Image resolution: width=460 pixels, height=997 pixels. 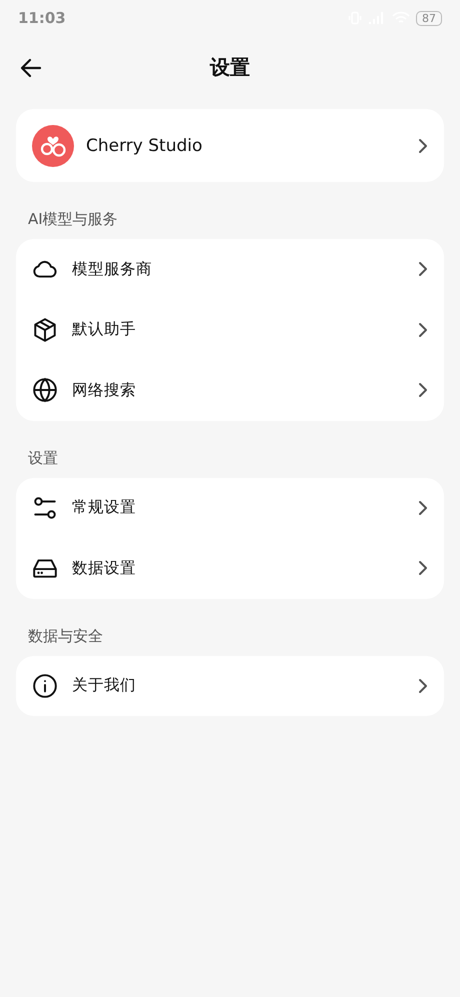 What do you see at coordinates (230, 686) in the screenshot?
I see `settings-item: 关于我们` at bounding box center [230, 686].